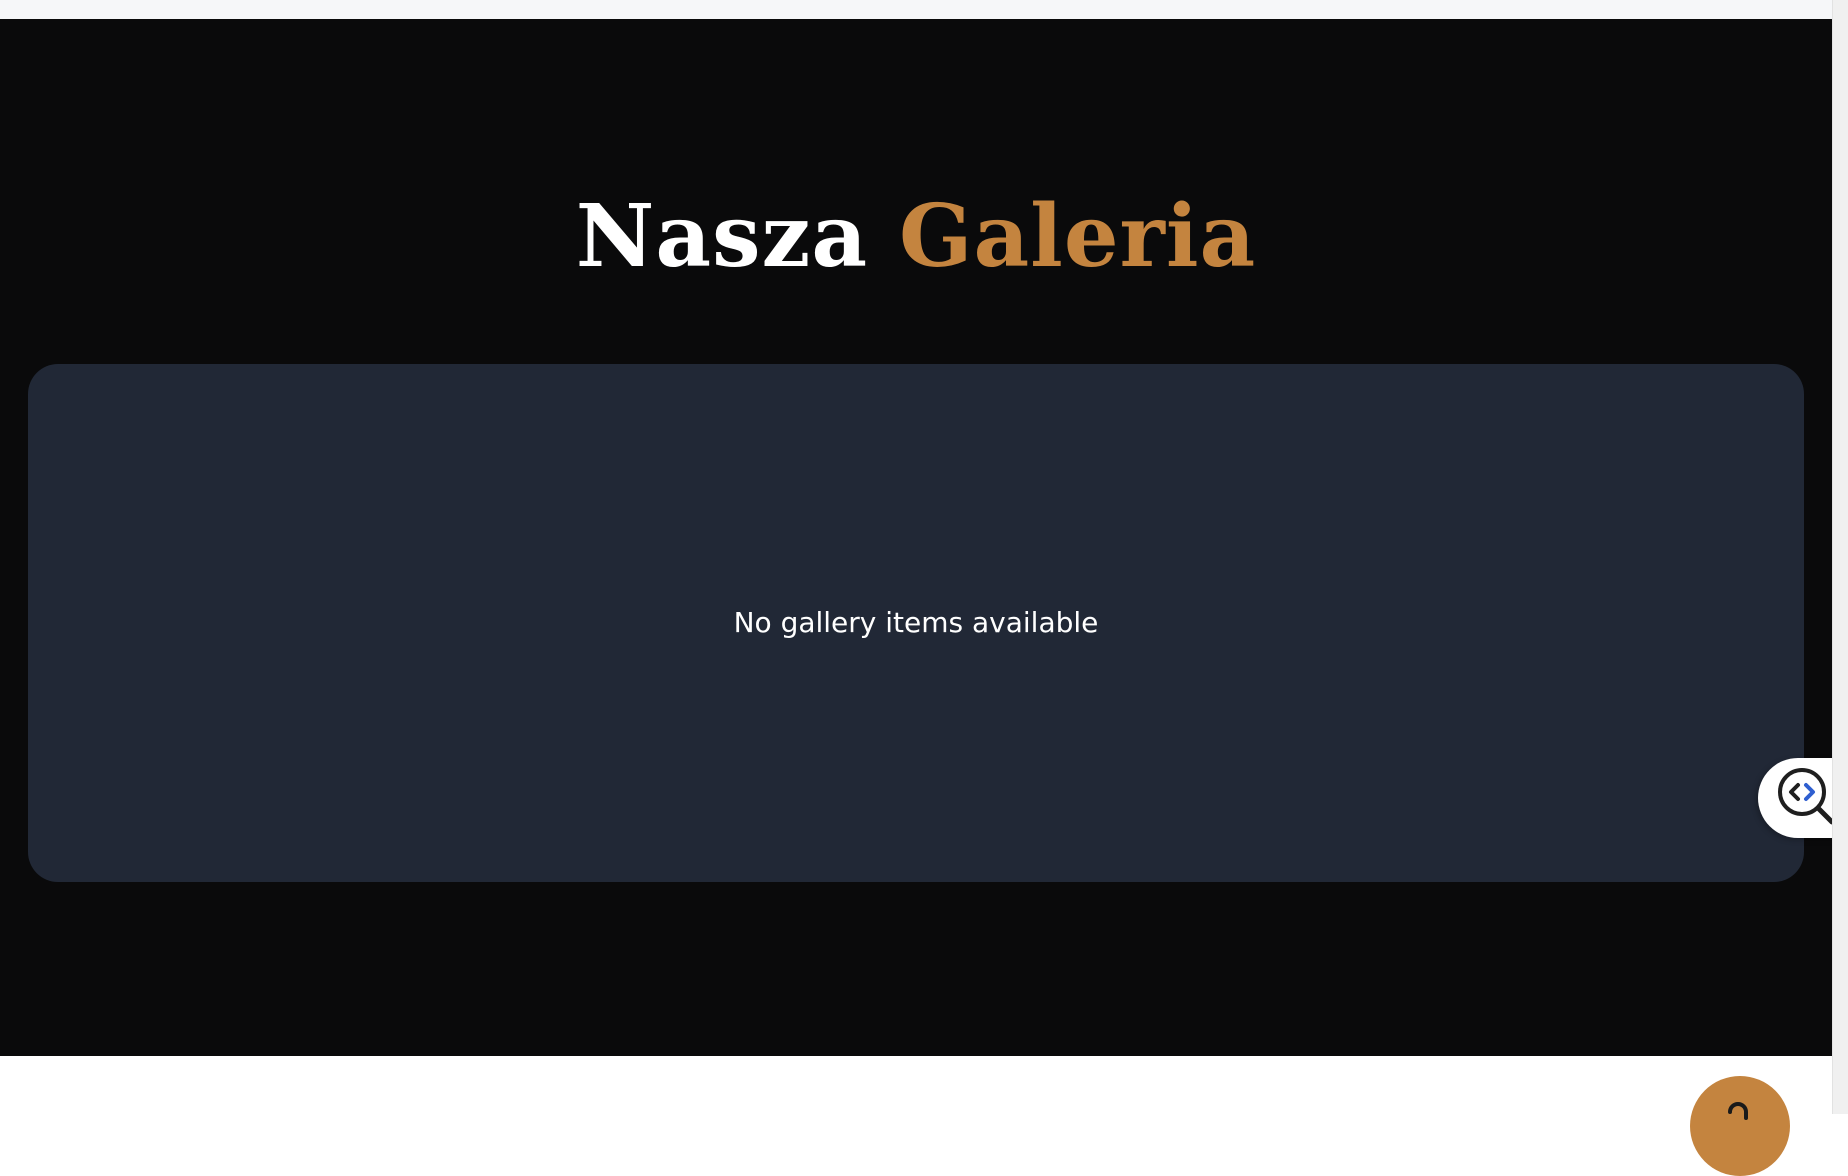 The width and height of the screenshot is (1848, 1176). Describe the element at coordinates (916, 9) in the screenshot. I see `top-strip` at that location.